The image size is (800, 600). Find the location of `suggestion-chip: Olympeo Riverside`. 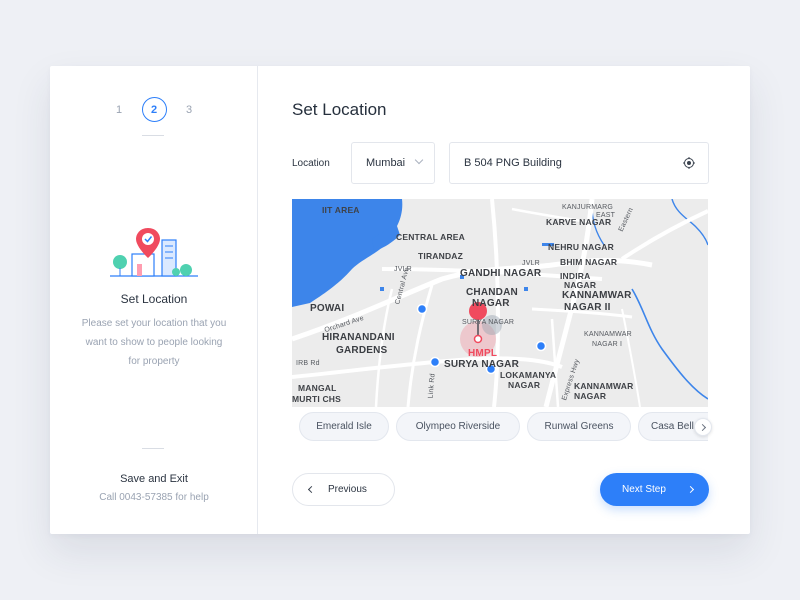

suggestion-chip: Olympeo Riverside is located at coordinates (458, 426).